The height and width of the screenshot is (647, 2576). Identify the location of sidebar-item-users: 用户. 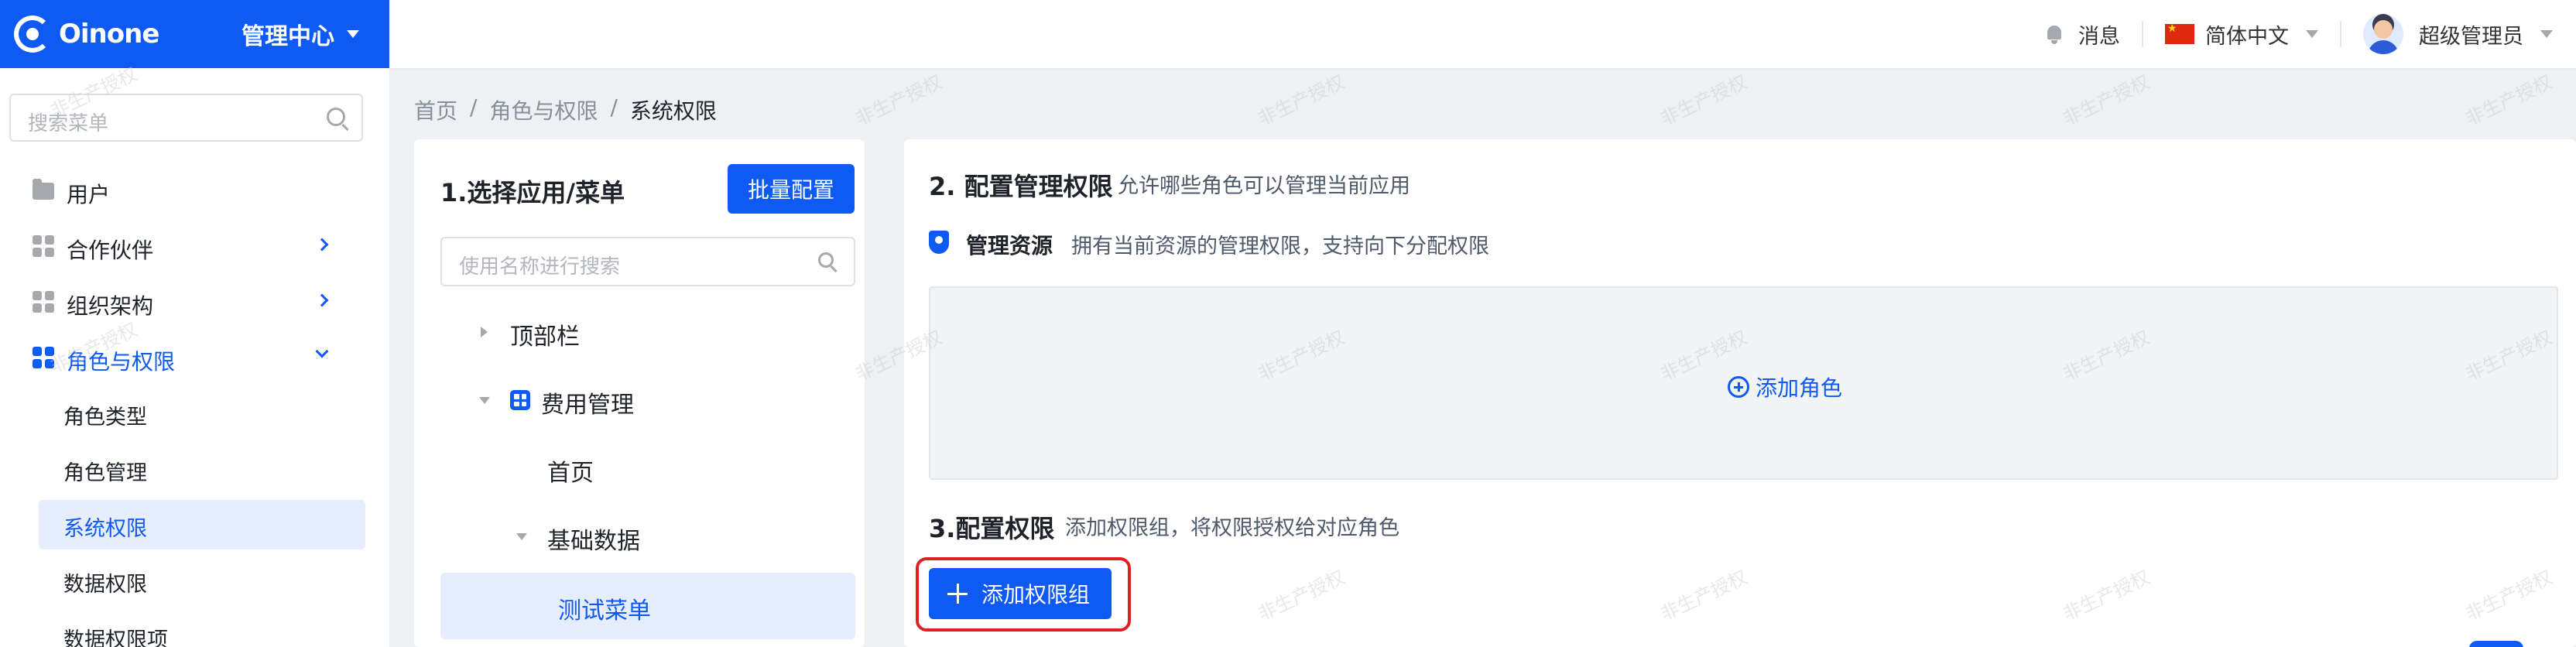
(194, 190).